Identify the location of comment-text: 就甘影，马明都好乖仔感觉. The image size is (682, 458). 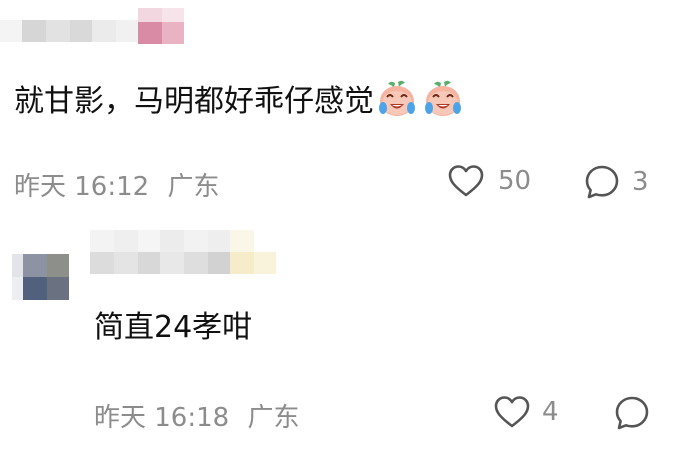
(239, 102).